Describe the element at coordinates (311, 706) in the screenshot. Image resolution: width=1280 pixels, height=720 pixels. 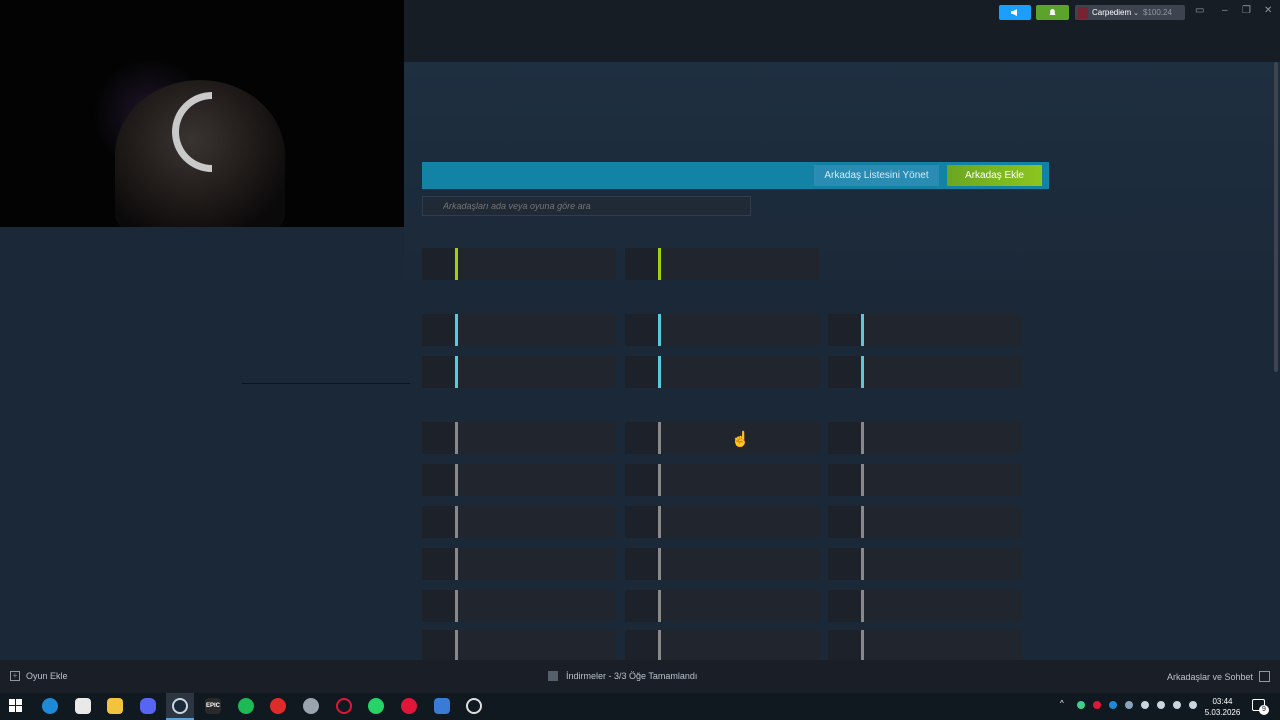
I see `app-gray-icon` at that location.